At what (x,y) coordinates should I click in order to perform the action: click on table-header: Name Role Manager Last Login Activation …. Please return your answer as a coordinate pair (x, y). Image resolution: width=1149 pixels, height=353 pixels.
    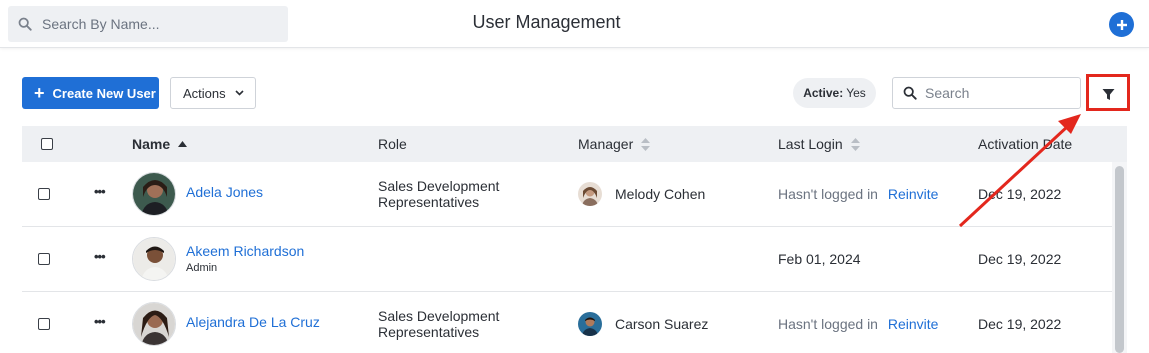
    Looking at the image, I should click on (574, 144).